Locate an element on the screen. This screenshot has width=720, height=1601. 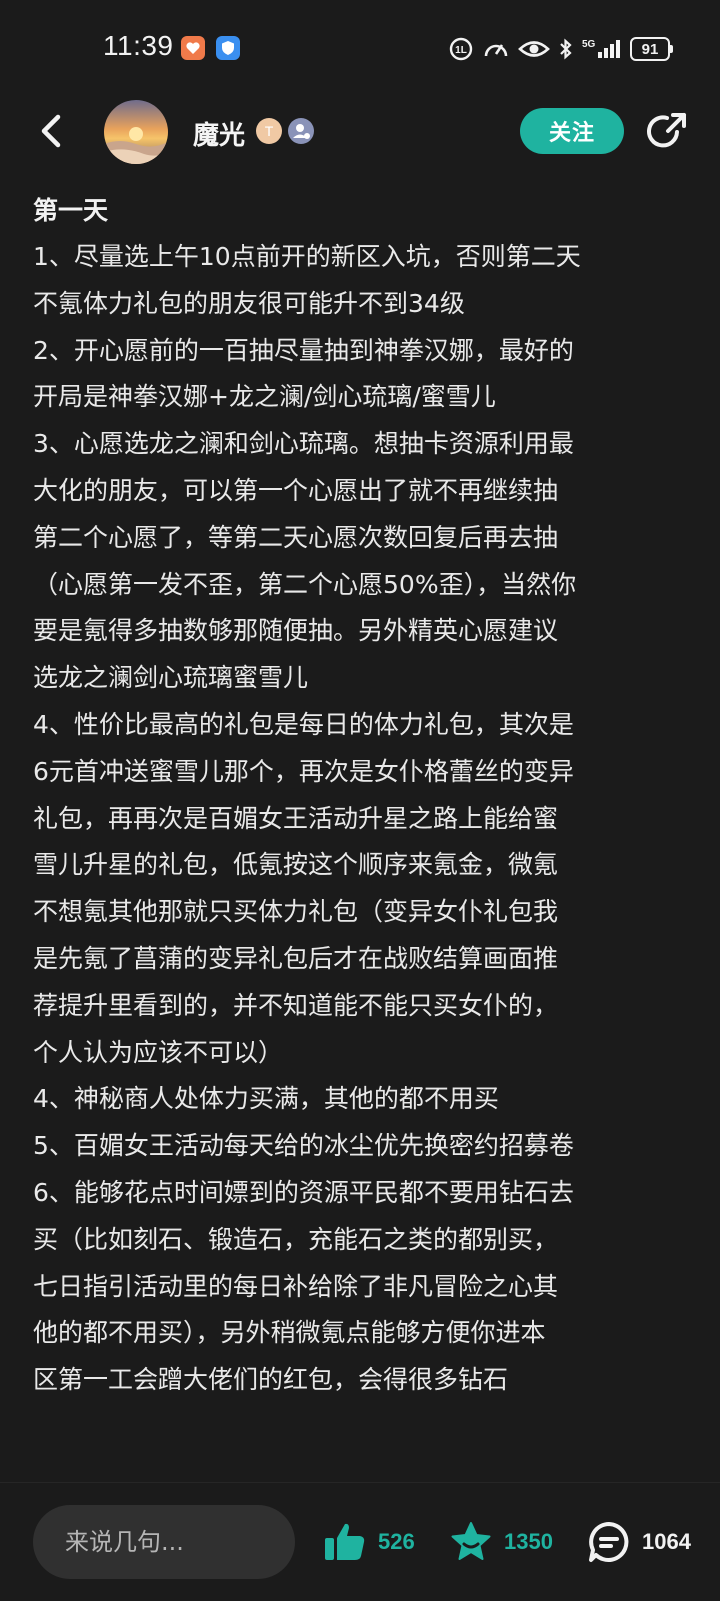
article-line: 是先氪了菖蒲的变异礼包后才在战败结算画面推 is located at coordinates (296, 958).